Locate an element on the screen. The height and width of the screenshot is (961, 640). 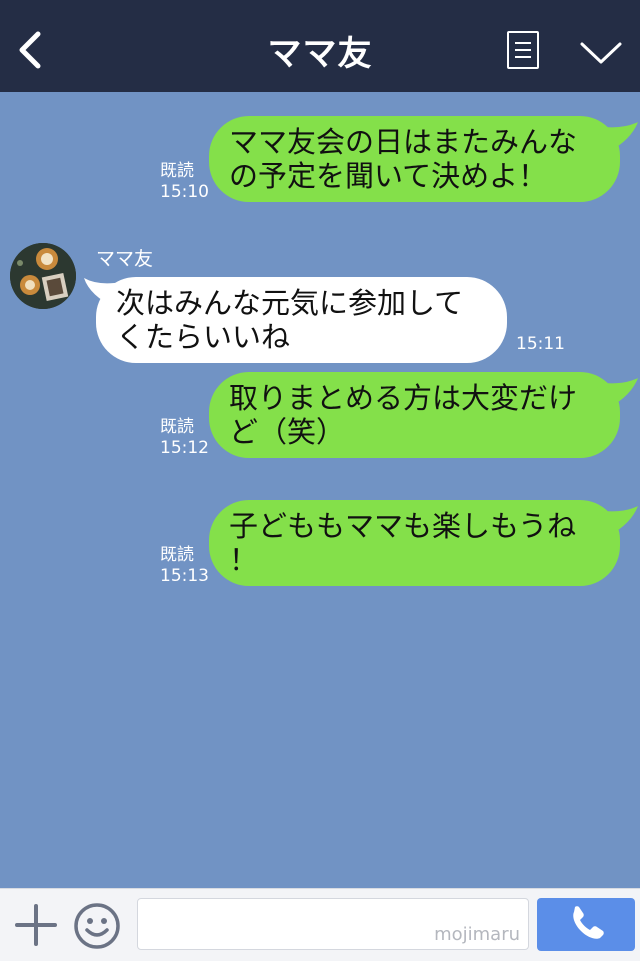
call-button is located at coordinates (586, 924).